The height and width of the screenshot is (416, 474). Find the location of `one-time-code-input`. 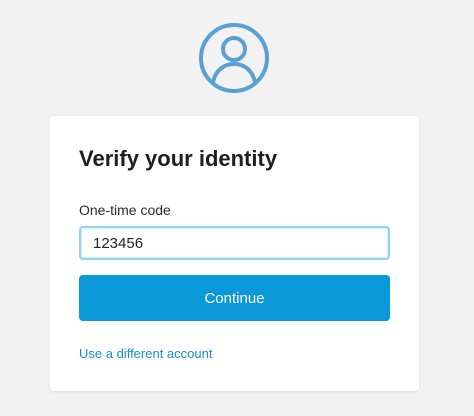

one-time-code-input is located at coordinates (234, 243).